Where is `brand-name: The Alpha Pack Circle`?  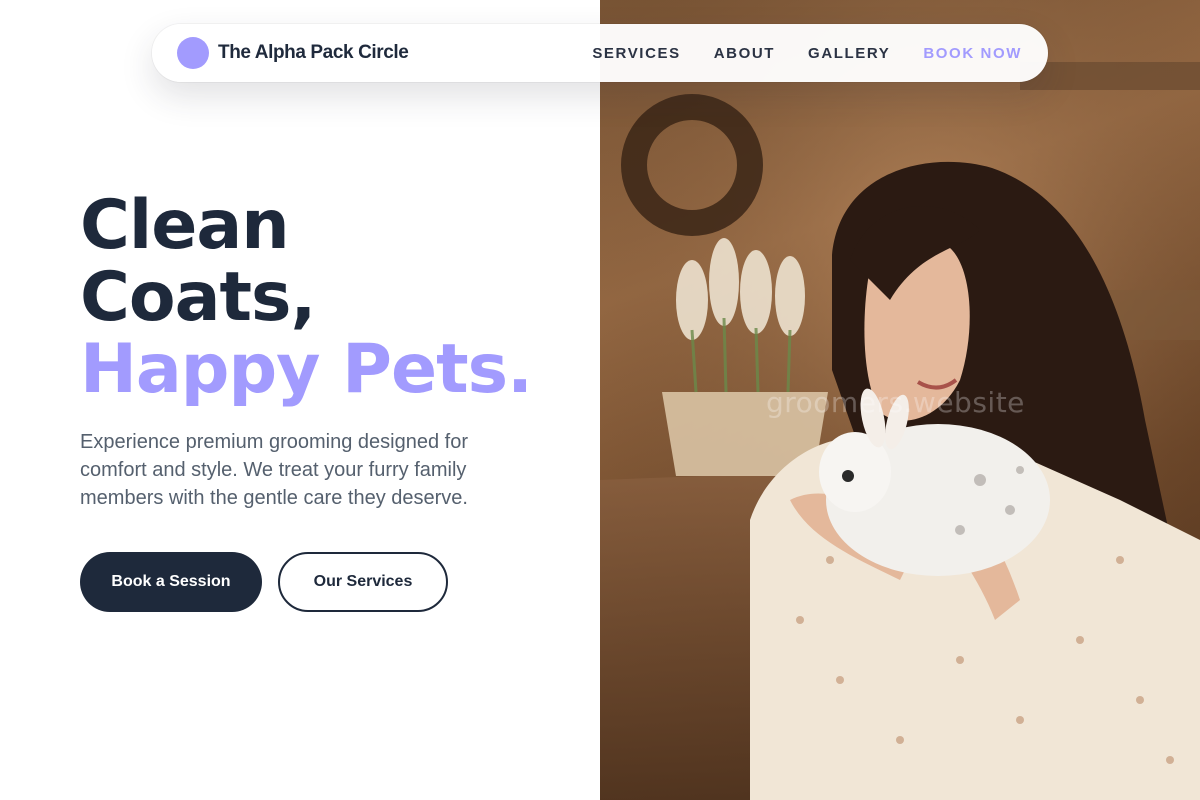 brand-name: The Alpha Pack Circle is located at coordinates (313, 52).